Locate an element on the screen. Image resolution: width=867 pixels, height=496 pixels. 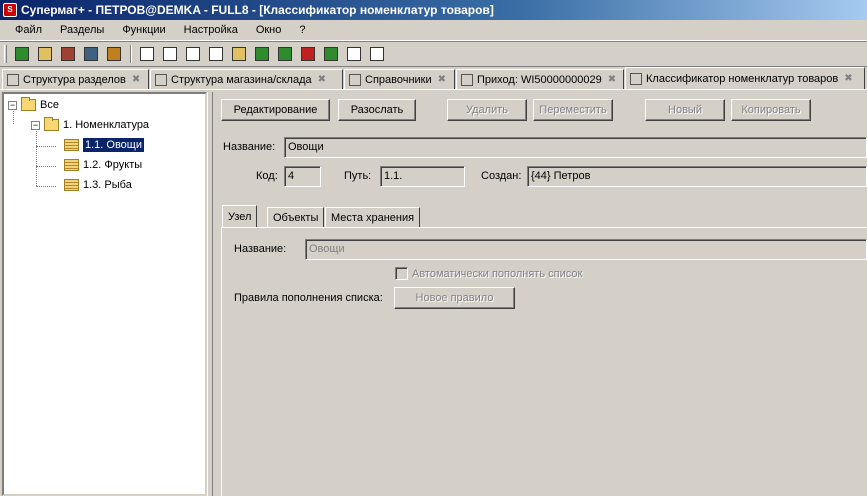
doc-tab-label: Структура разделов is located at coordinates (74, 79).